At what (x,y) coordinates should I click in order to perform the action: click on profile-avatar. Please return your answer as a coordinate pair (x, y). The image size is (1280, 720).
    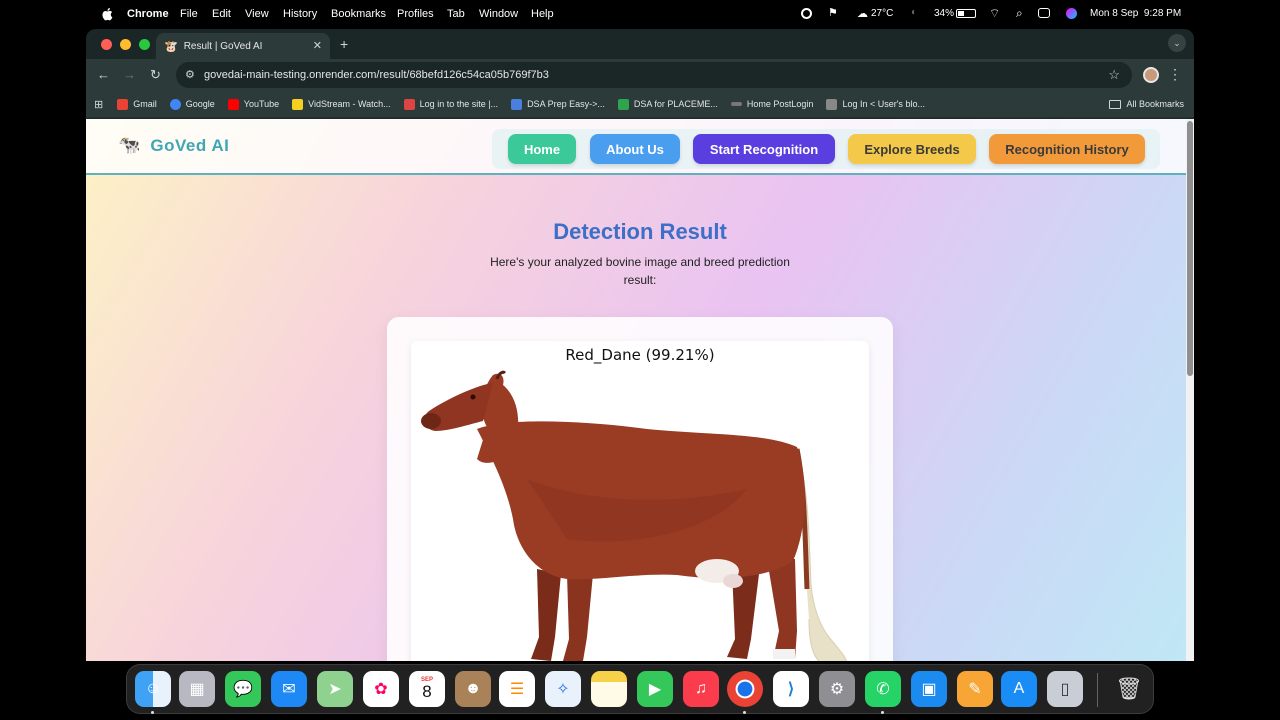
    Looking at the image, I should click on (1151, 75).